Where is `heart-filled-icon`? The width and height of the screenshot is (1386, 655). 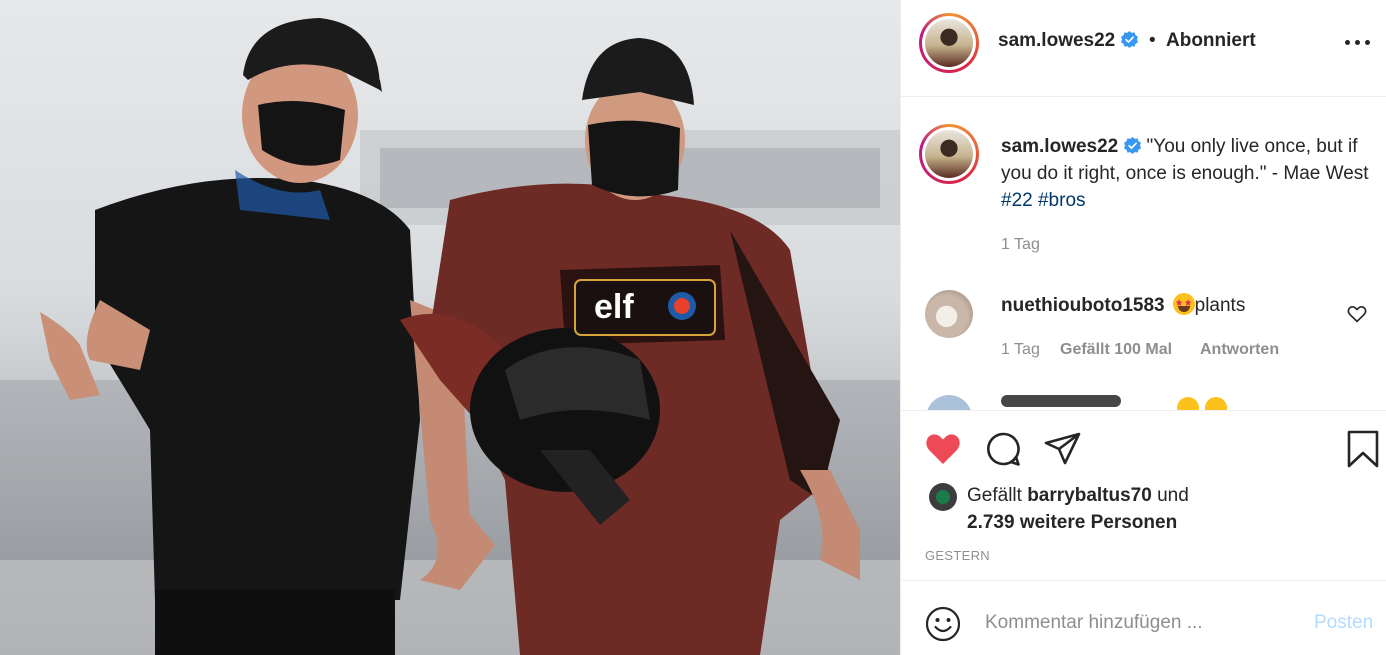 heart-filled-icon is located at coordinates (943, 449).